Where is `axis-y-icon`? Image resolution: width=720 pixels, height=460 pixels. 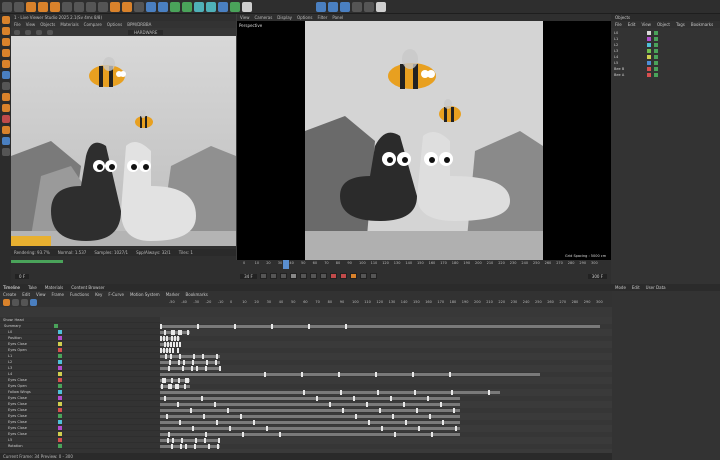
axis-y-icon is located at coordinates (79, 6).